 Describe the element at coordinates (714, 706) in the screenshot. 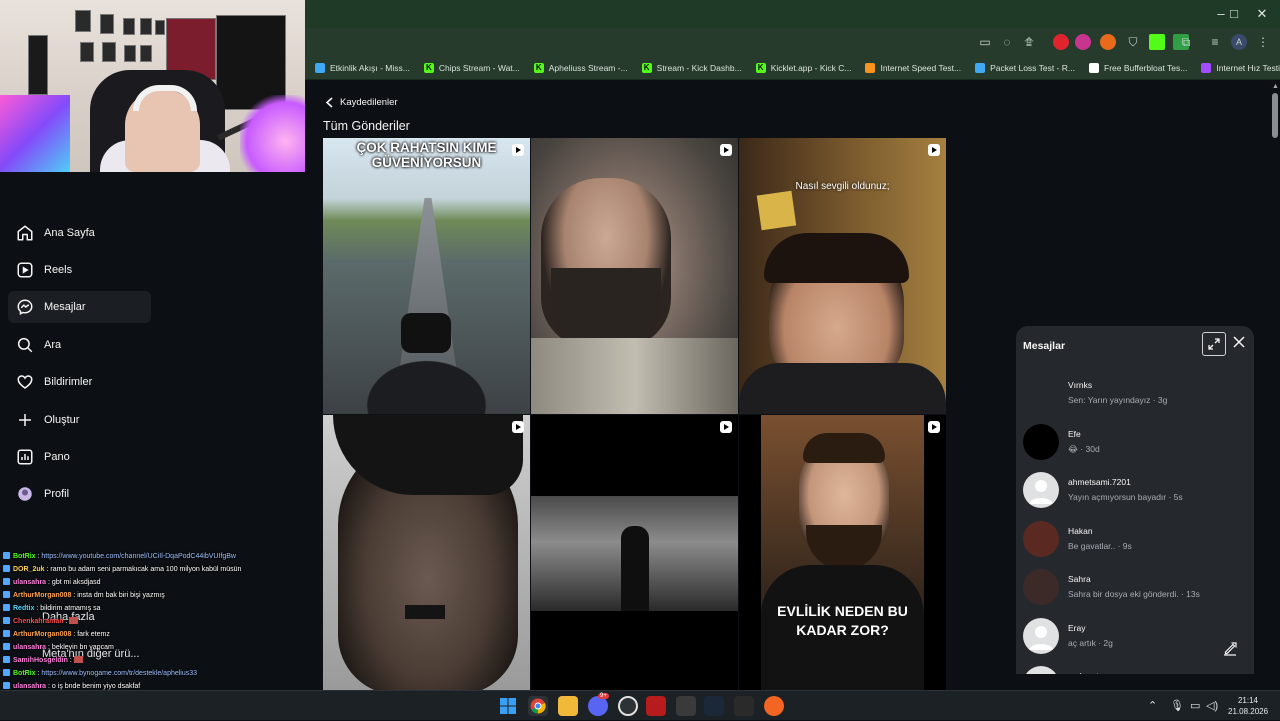

I see `steam-icon` at that location.